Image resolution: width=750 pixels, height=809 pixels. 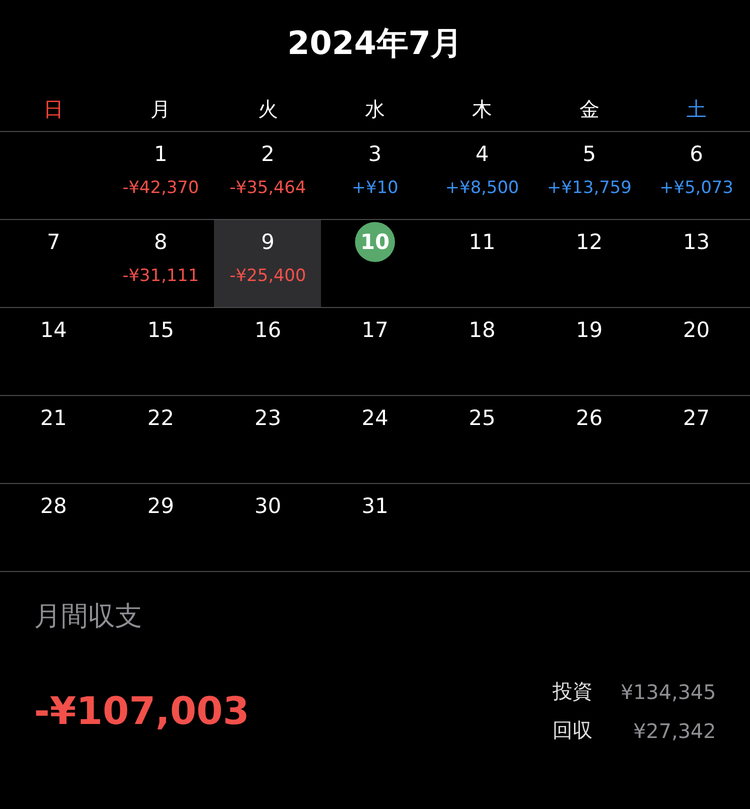 I want to click on day-number: 29, so click(x=161, y=506).